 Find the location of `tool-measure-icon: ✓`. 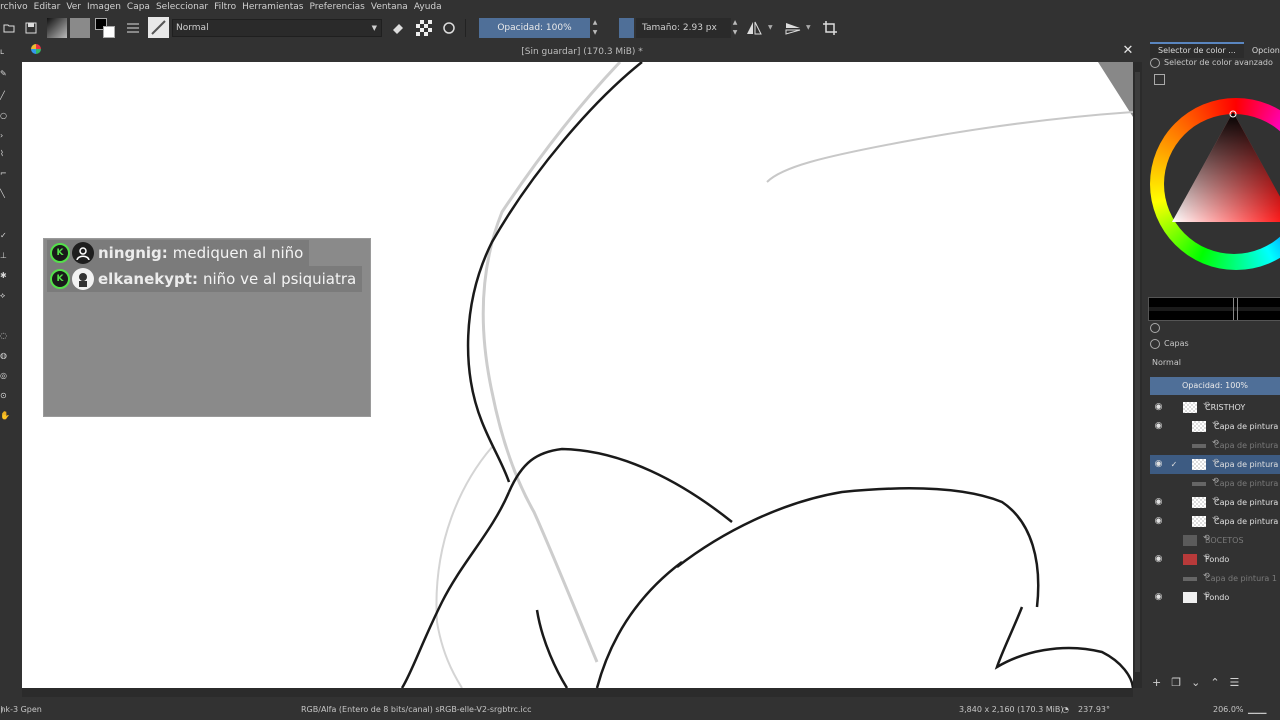

tool-measure-icon: ✓ is located at coordinates (4, 236).